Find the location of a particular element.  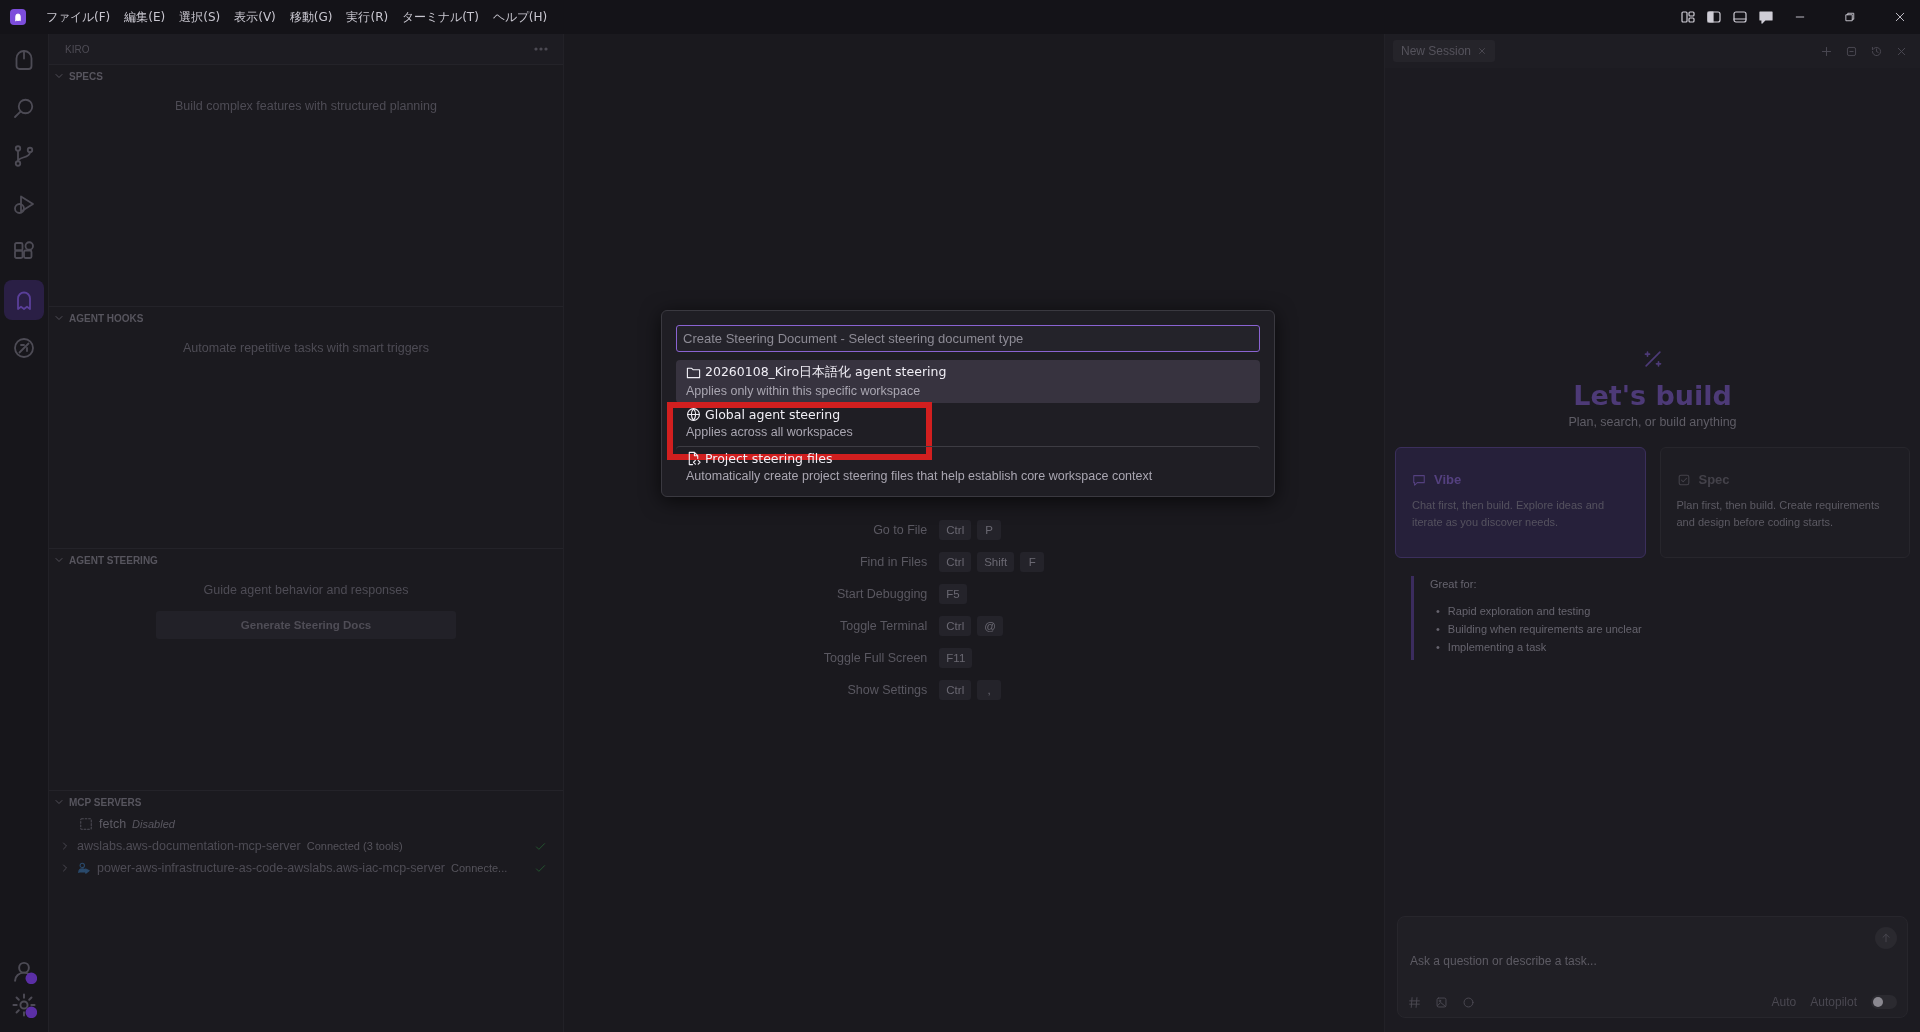

item-description: Automatically create project steering files that help establish core workspace context is located at coordinates (920, 476).